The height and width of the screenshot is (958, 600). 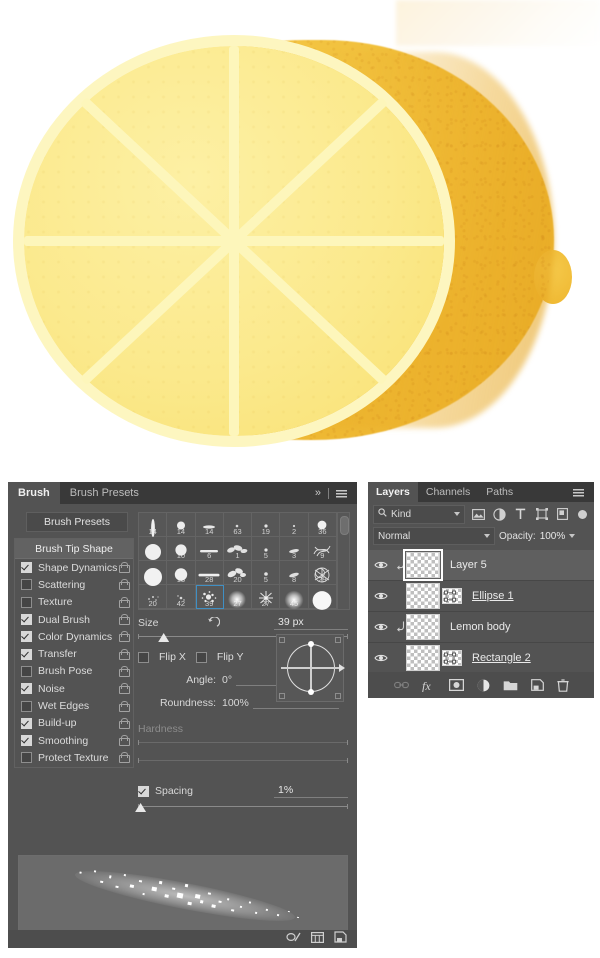 What do you see at coordinates (463, 565) in the screenshot?
I see `layer-name: Layer 5` at bounding box center [463, 565].